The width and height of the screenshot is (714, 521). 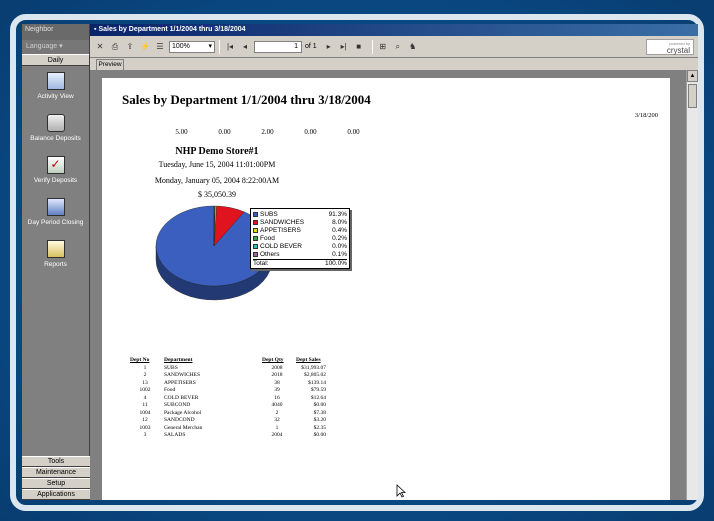 I want to click on refresh-icon: ⚡, so click(x=145, y=47).